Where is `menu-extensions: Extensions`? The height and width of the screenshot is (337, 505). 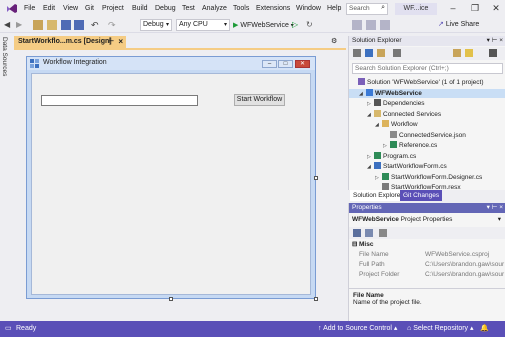
menu-extensions: Extensions is located at coordinates (273, 8).